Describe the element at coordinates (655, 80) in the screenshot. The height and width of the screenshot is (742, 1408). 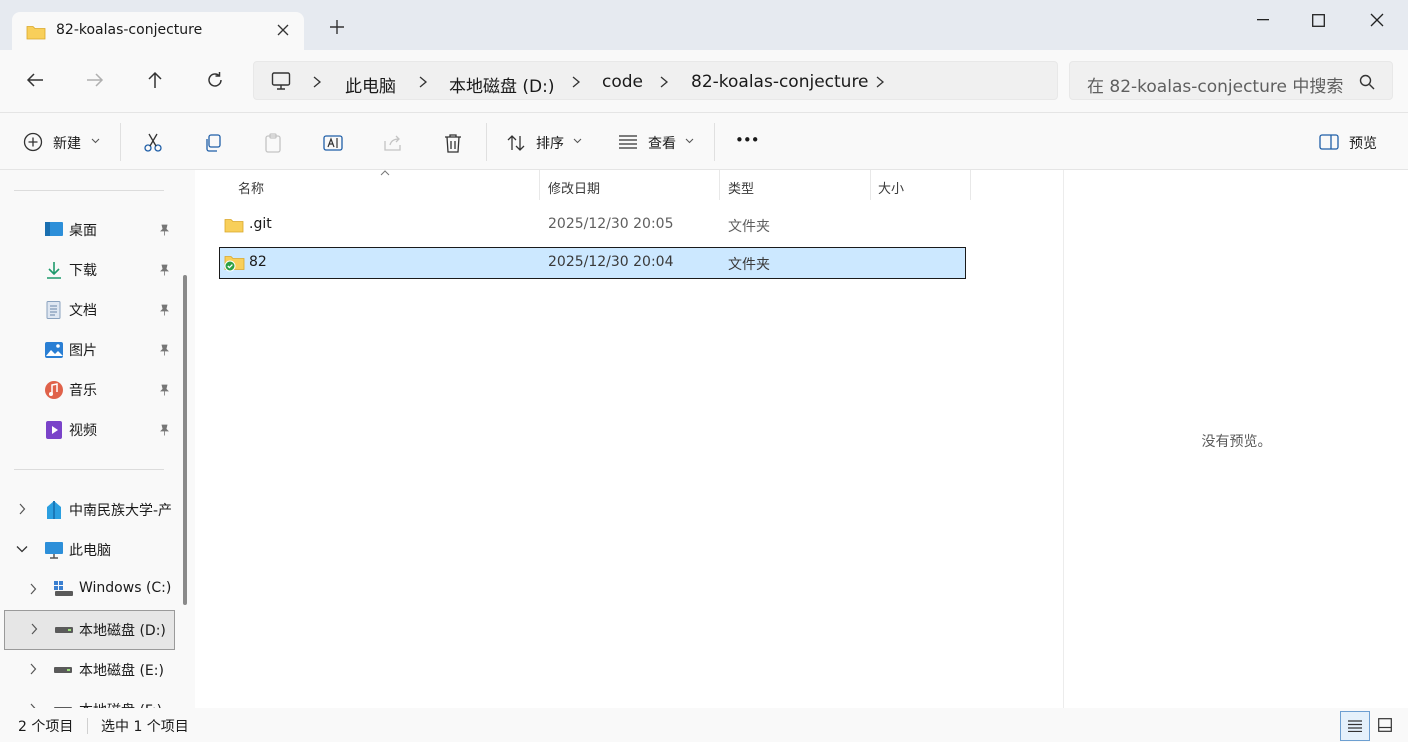
I see `address-bar: 此电脑 本地磁盘 (D:) code 82-koalas-conjecture` at that location.